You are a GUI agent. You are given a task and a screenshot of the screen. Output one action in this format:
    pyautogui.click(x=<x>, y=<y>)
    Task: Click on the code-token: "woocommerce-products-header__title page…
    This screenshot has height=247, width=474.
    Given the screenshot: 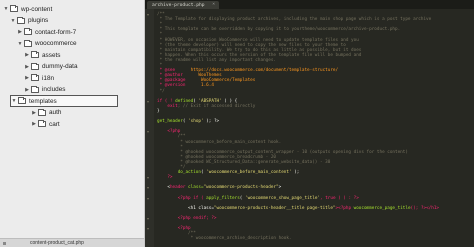 What is the action you would take?
    pyautogui.click(x=274, y=208)
    